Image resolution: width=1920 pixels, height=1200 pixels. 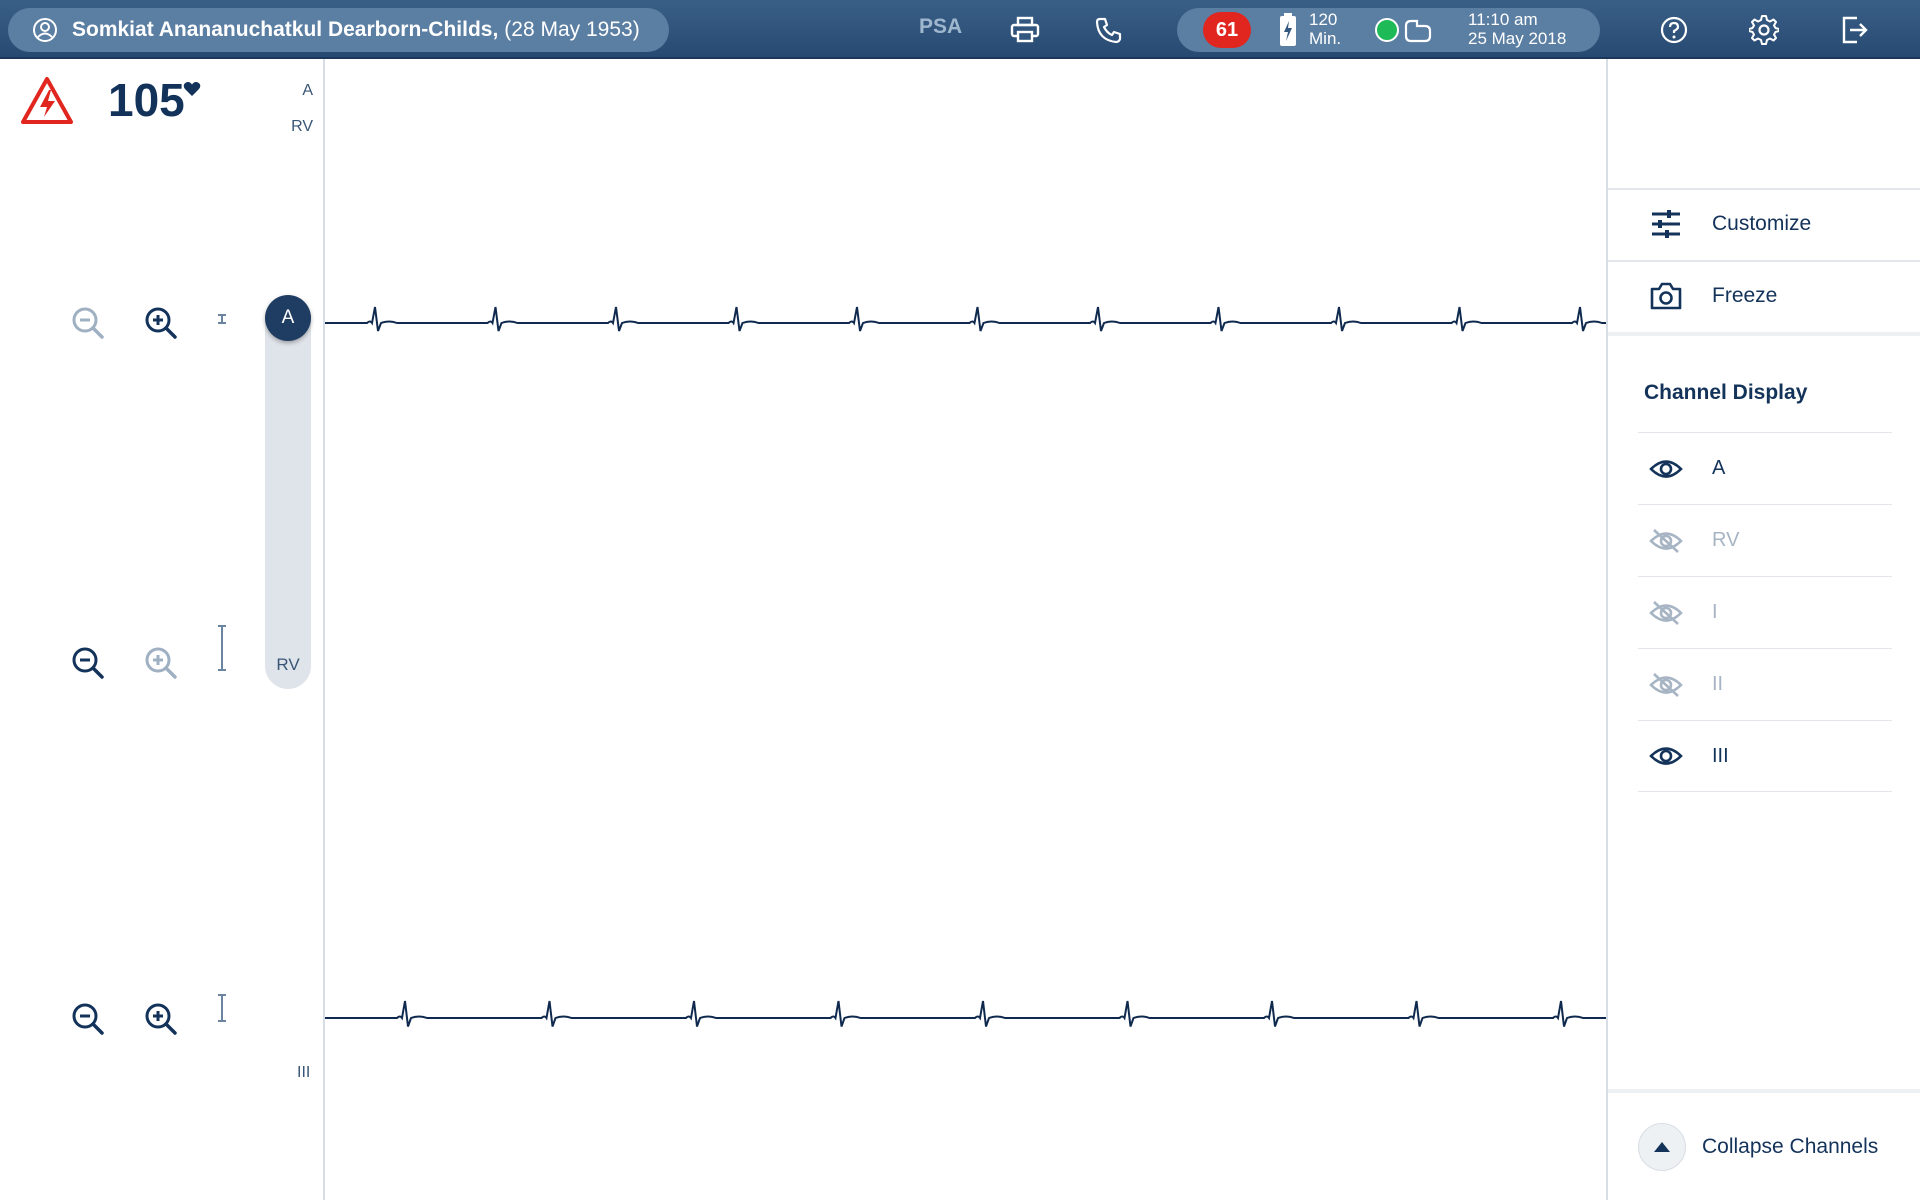 What do you see at coordinates (1765, 468) in the screenshot?
I see `channel-toggle-a: A` at bounding box center [1765, 468].